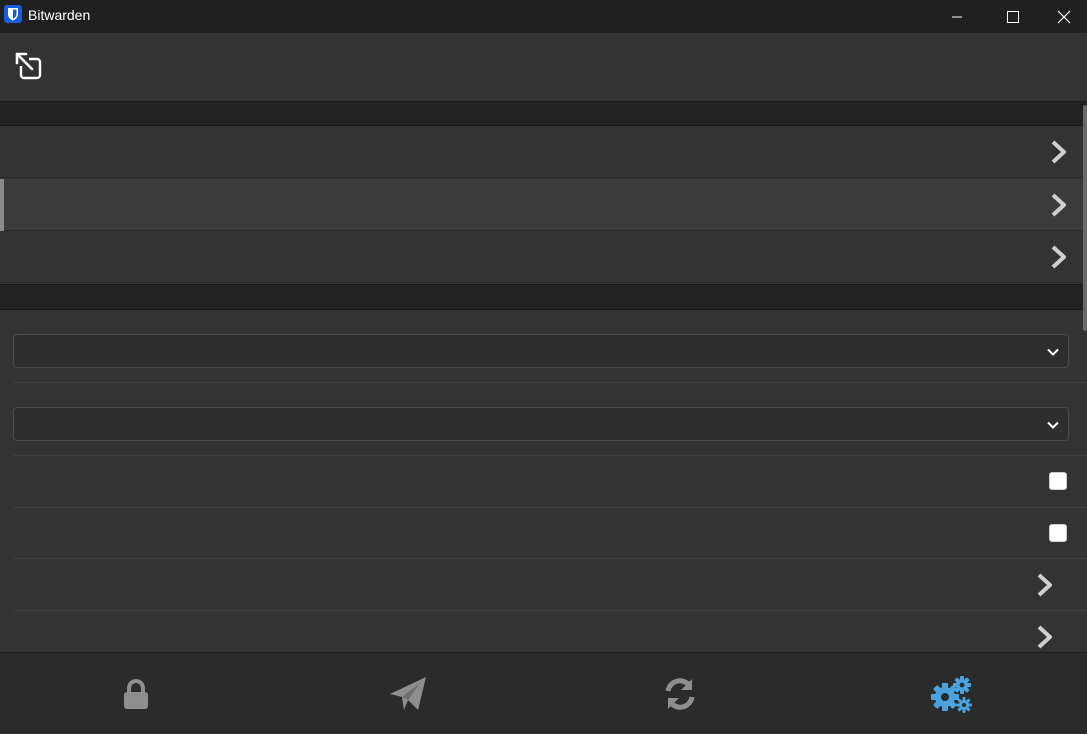 This screenshot has height=734, width=1087. I want to click on send-icon, so click(408, 693).